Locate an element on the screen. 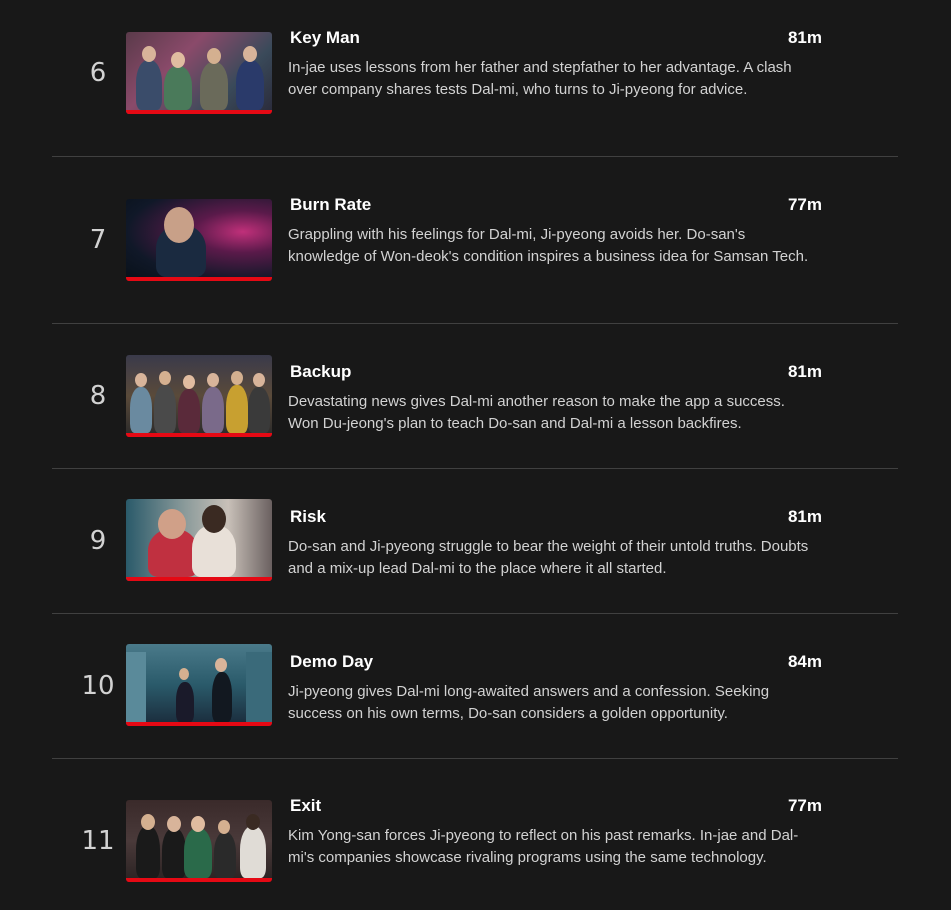 The width and height of the screenshot is (951, 910). episode-number: 8 is located at coordinates (98, 396).